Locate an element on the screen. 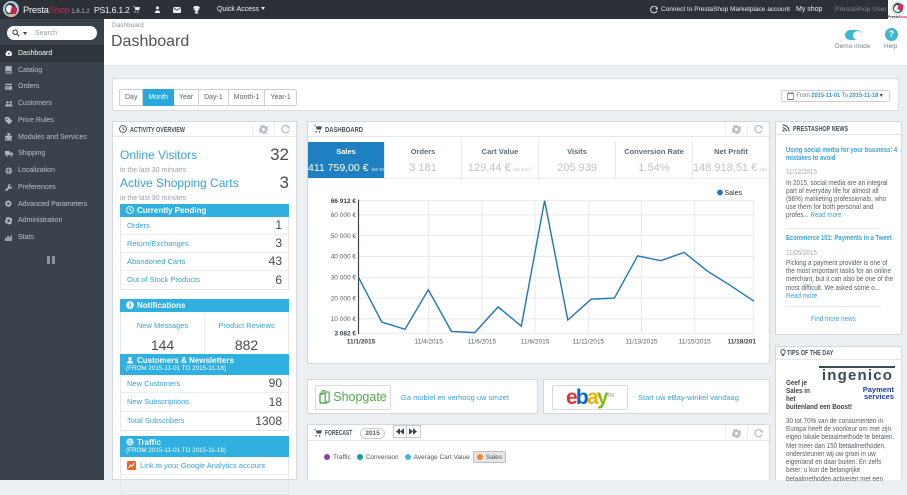  svg-text: 3 082 € is located at coordinates (345, 334).